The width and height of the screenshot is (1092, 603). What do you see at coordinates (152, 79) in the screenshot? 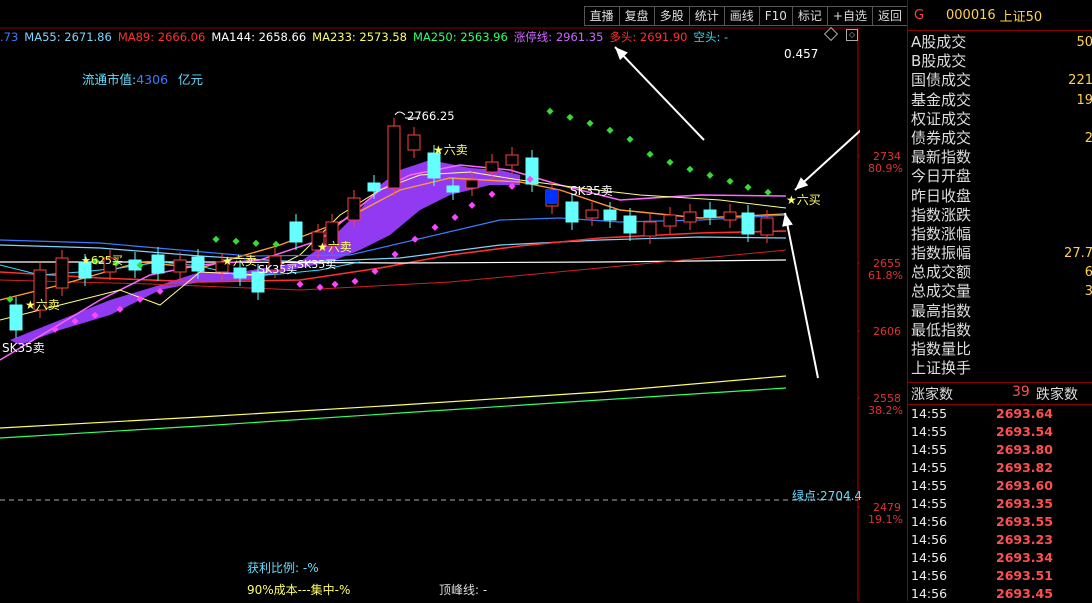
I see `float-cap-value: 4306` at bounding box center [152, 79].